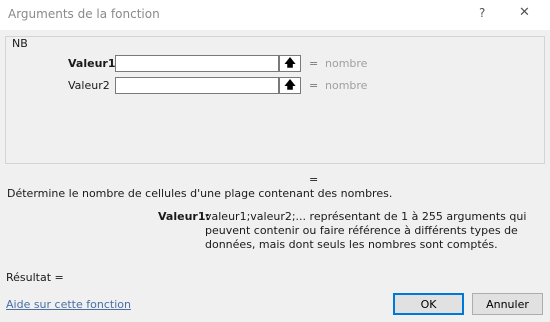 Image resolution: width=550 pixels, height=322 pixels. What do you see at coordinates (482, 13) in the screenshot?
I see `help-icon: ?` at bounding box center [482, 13].